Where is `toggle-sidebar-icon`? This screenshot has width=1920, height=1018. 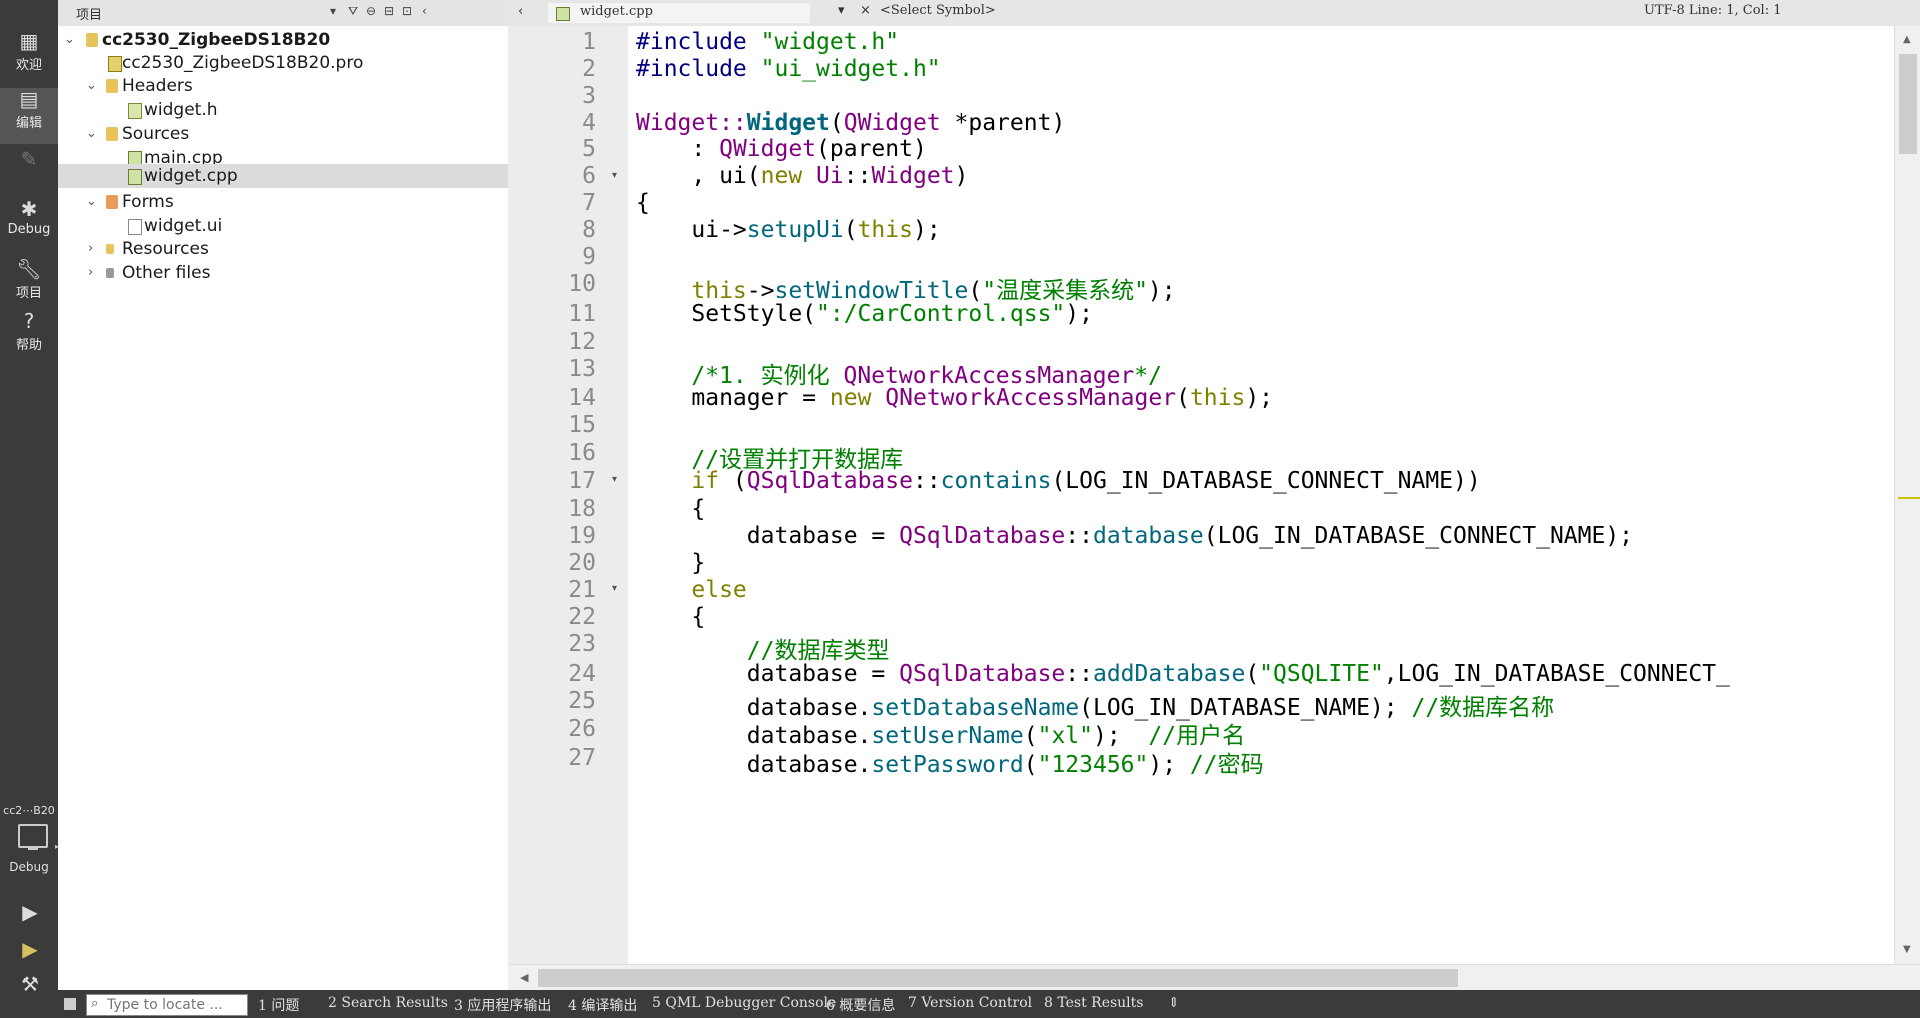 toggle-sidebar-icon is located at coordinates (70, 1004).